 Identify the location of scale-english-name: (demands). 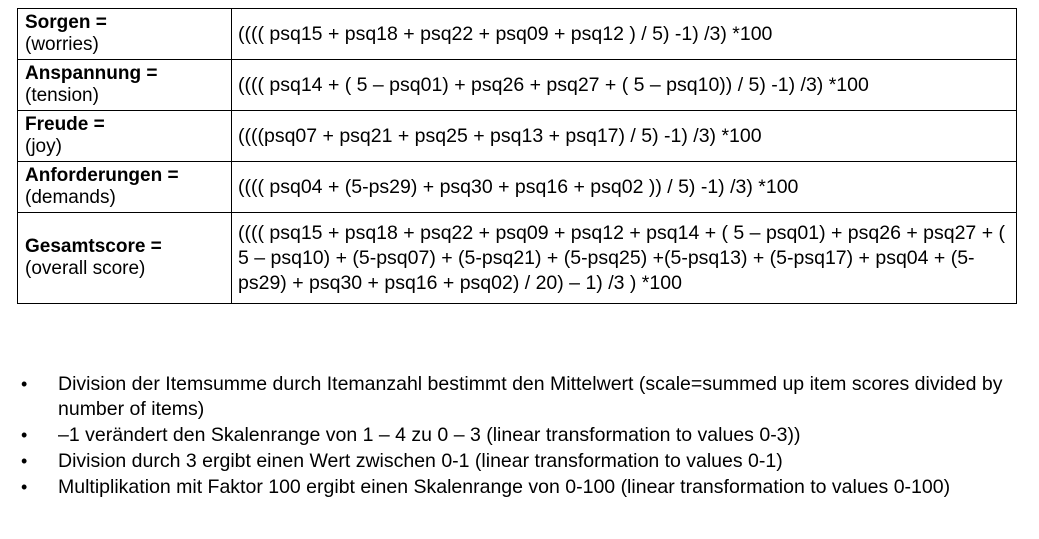
(70, 197).